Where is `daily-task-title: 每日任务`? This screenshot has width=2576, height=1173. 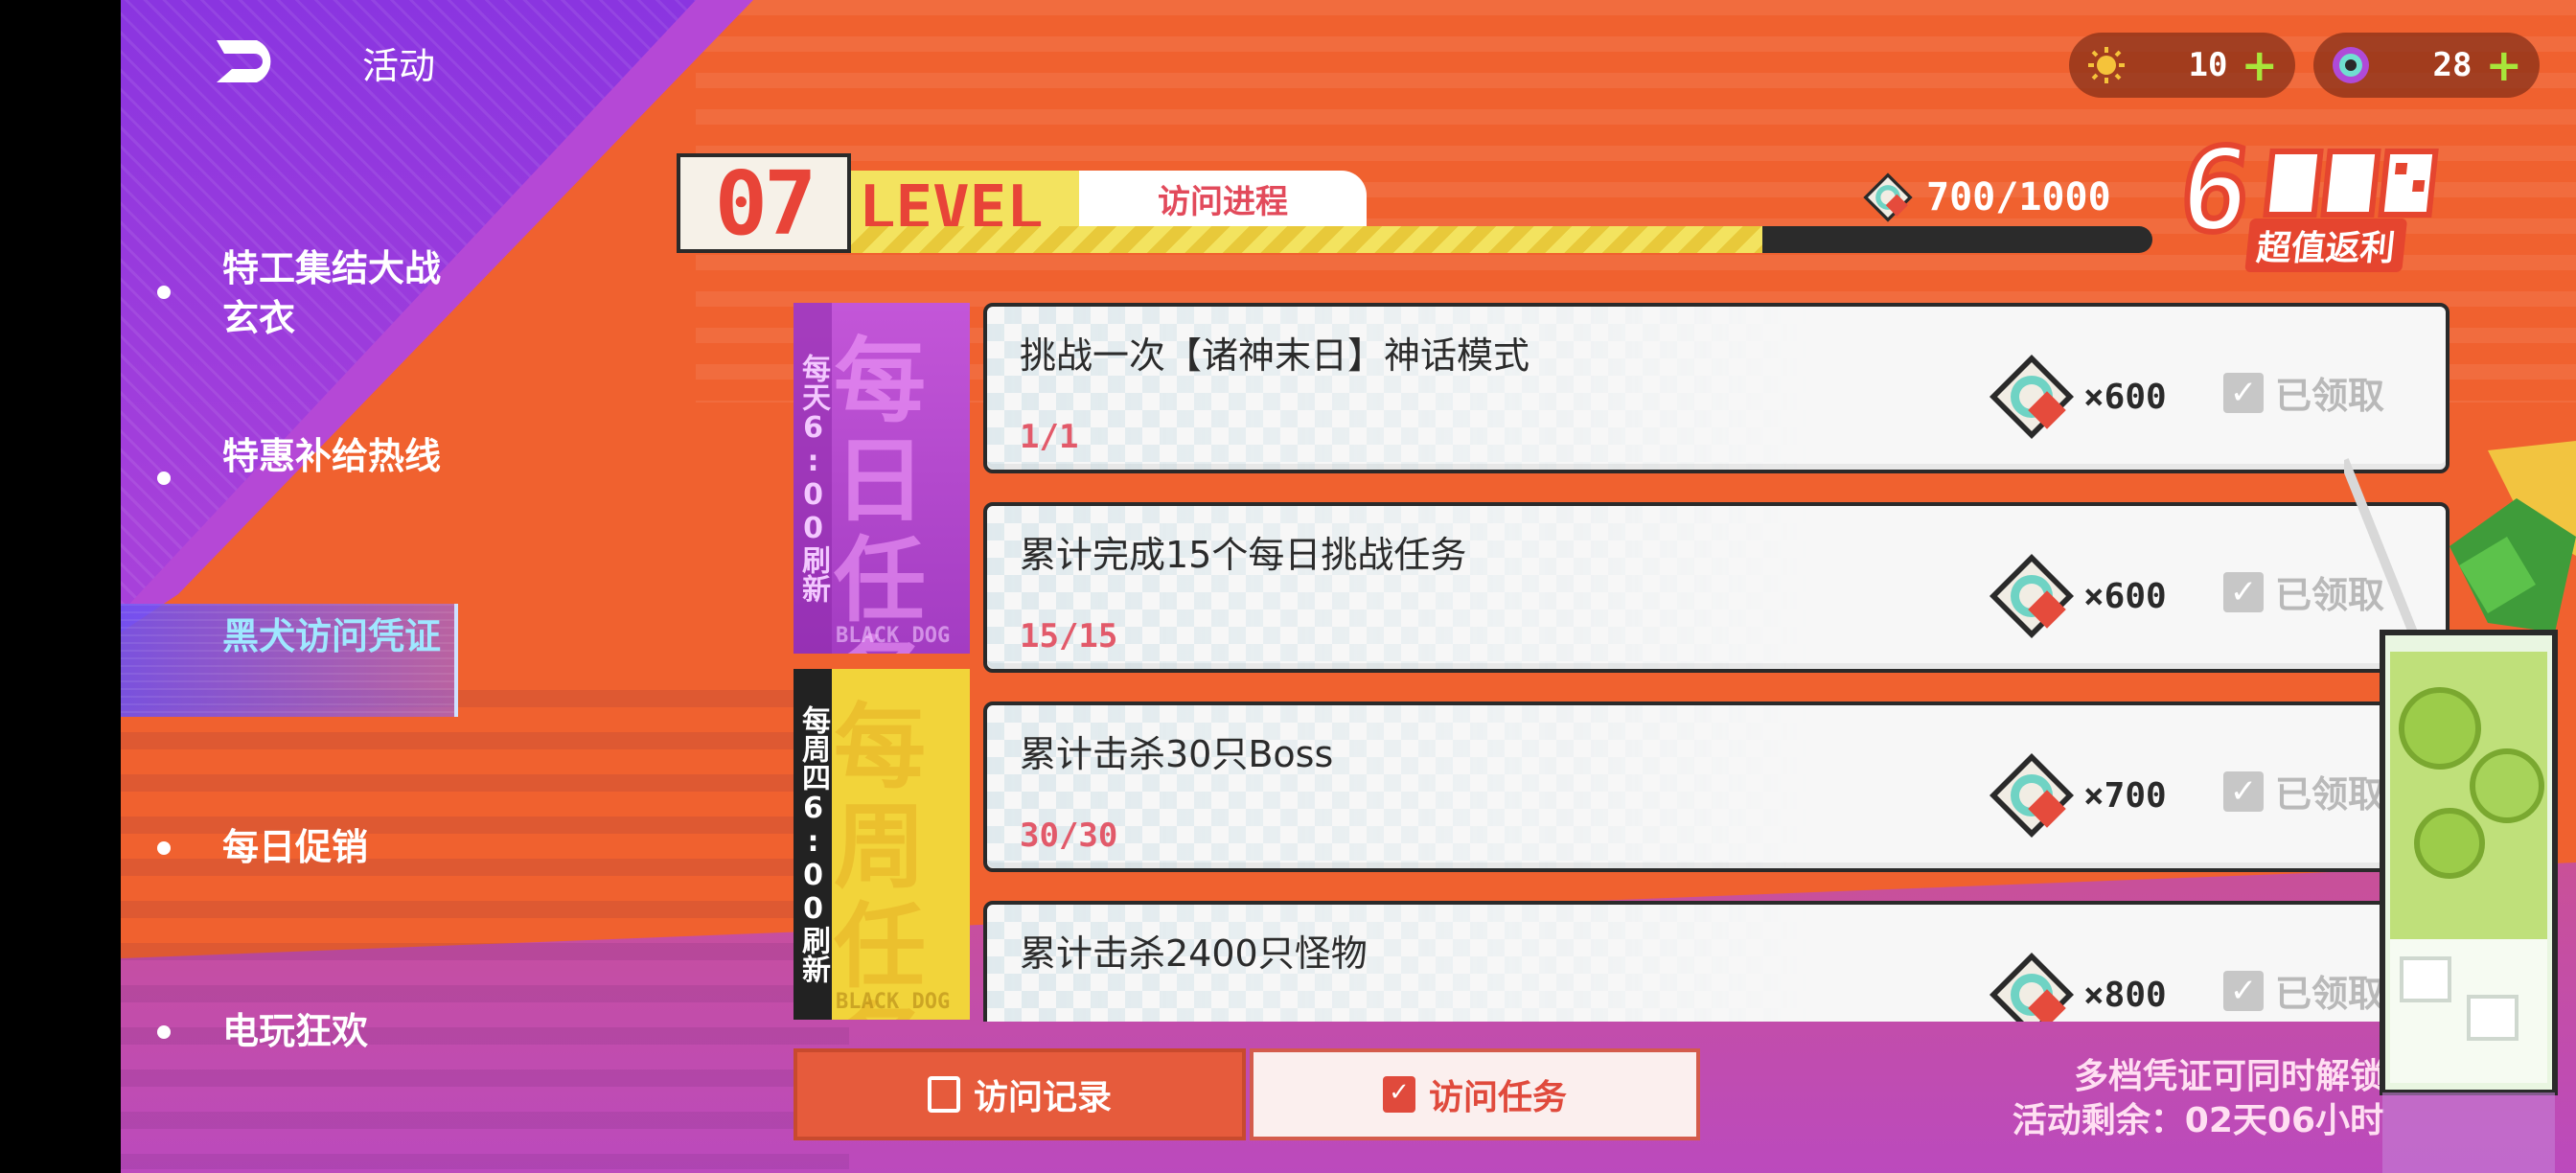 daily-task-title: 每日任务 is located at coordinates (880, 491).